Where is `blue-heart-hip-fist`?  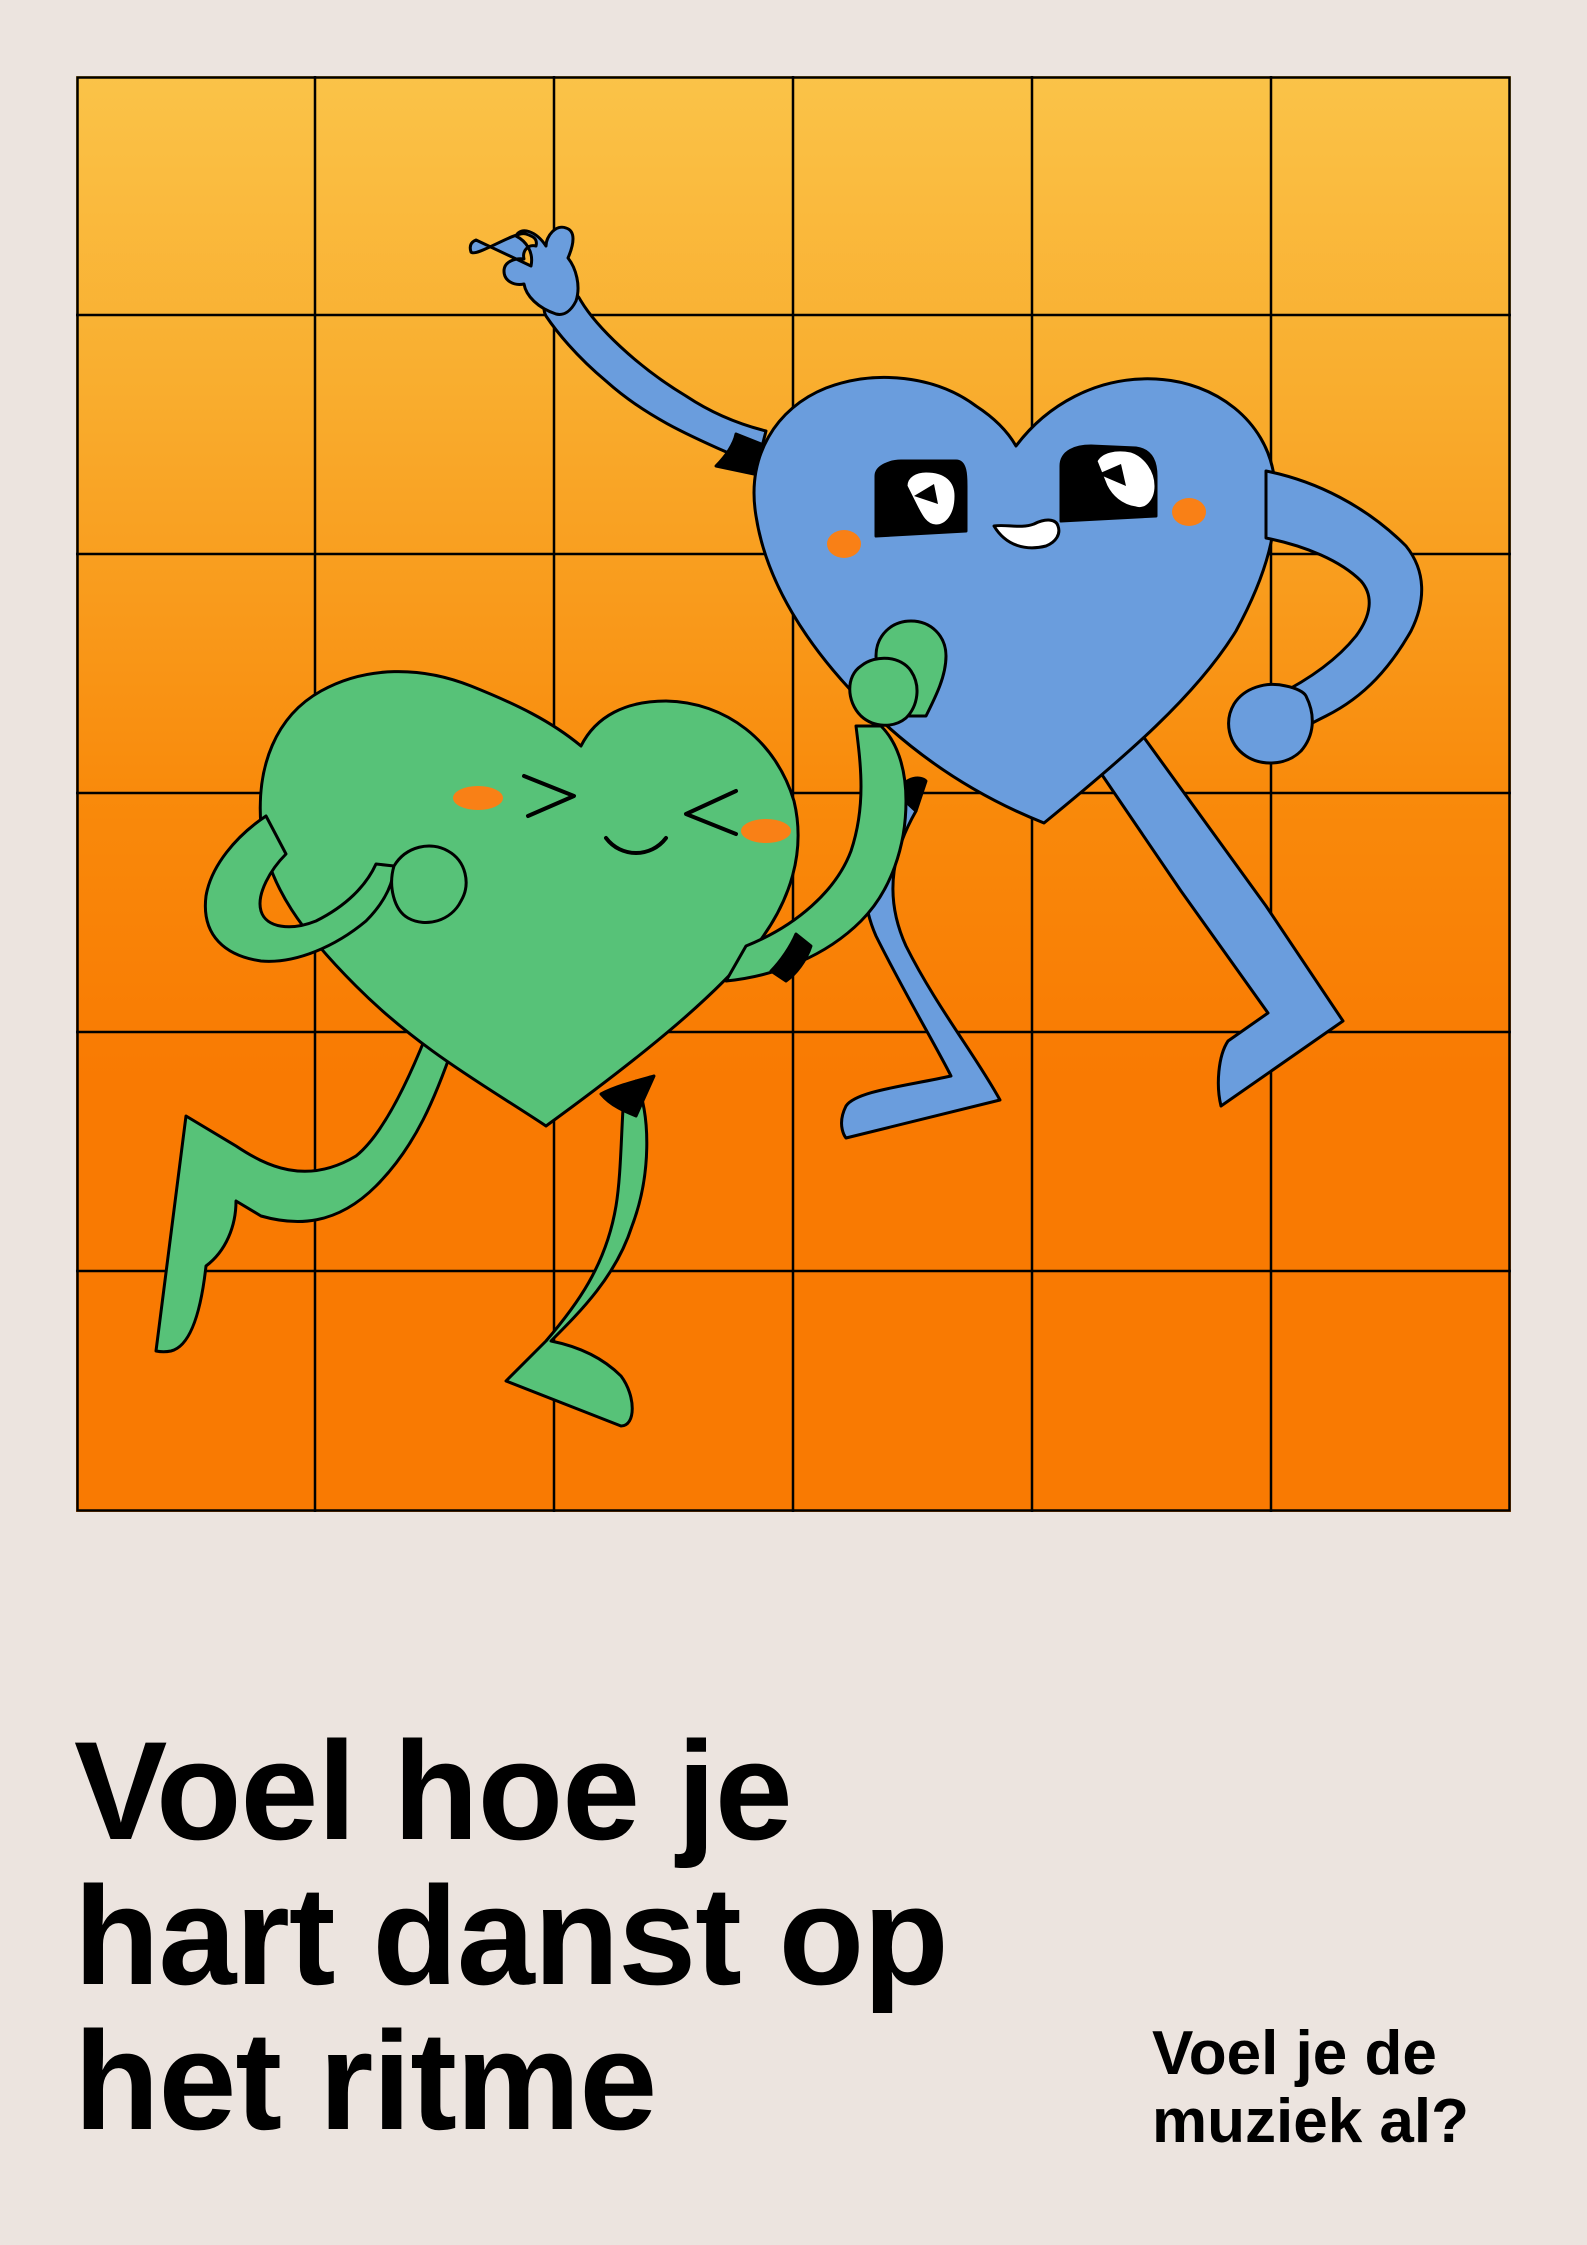
blue-heart-hip-fist is located at coordinates (1270, 723).